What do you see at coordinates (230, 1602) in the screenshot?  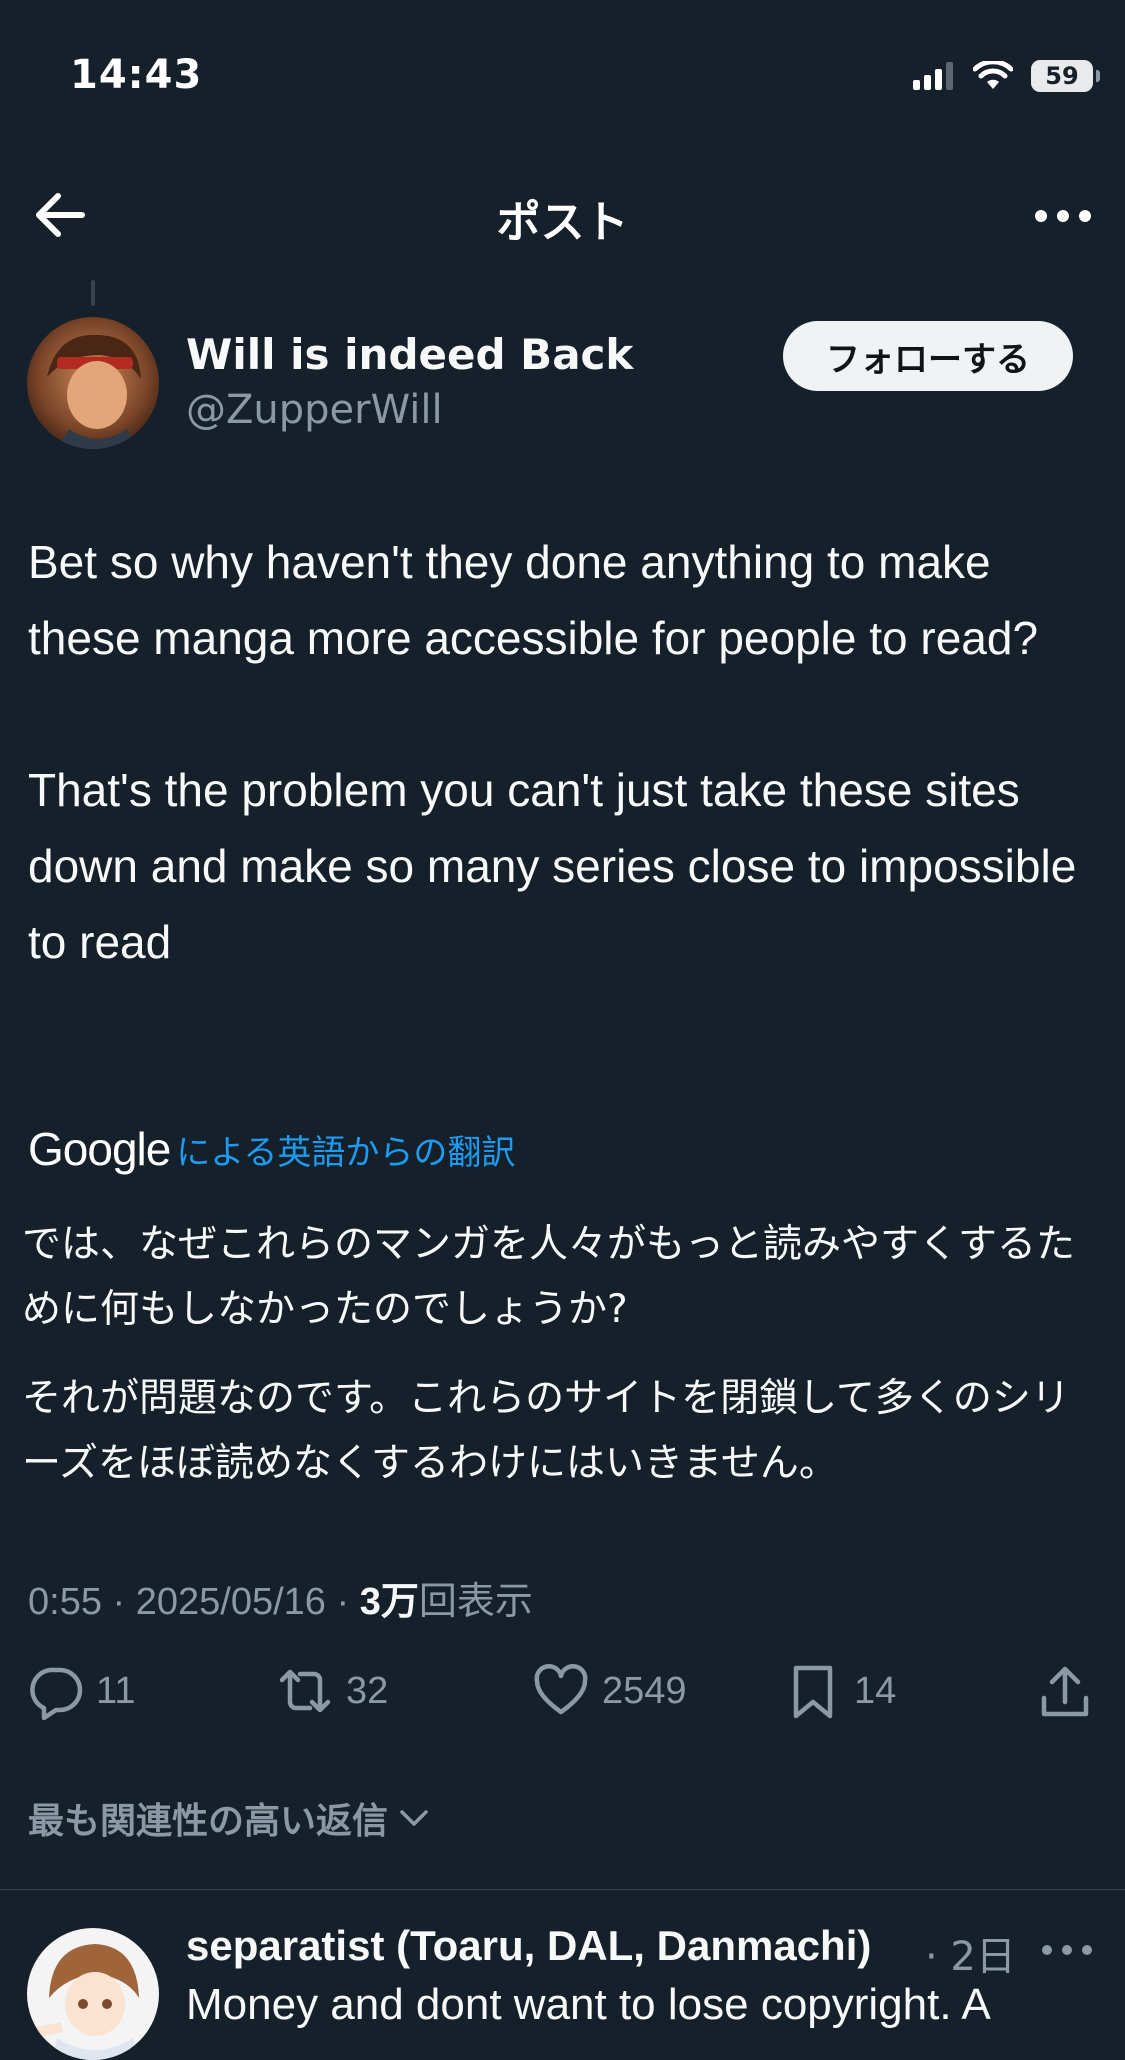 I see `post-date: 2025/05/16` at bounding box center [230, 1602].